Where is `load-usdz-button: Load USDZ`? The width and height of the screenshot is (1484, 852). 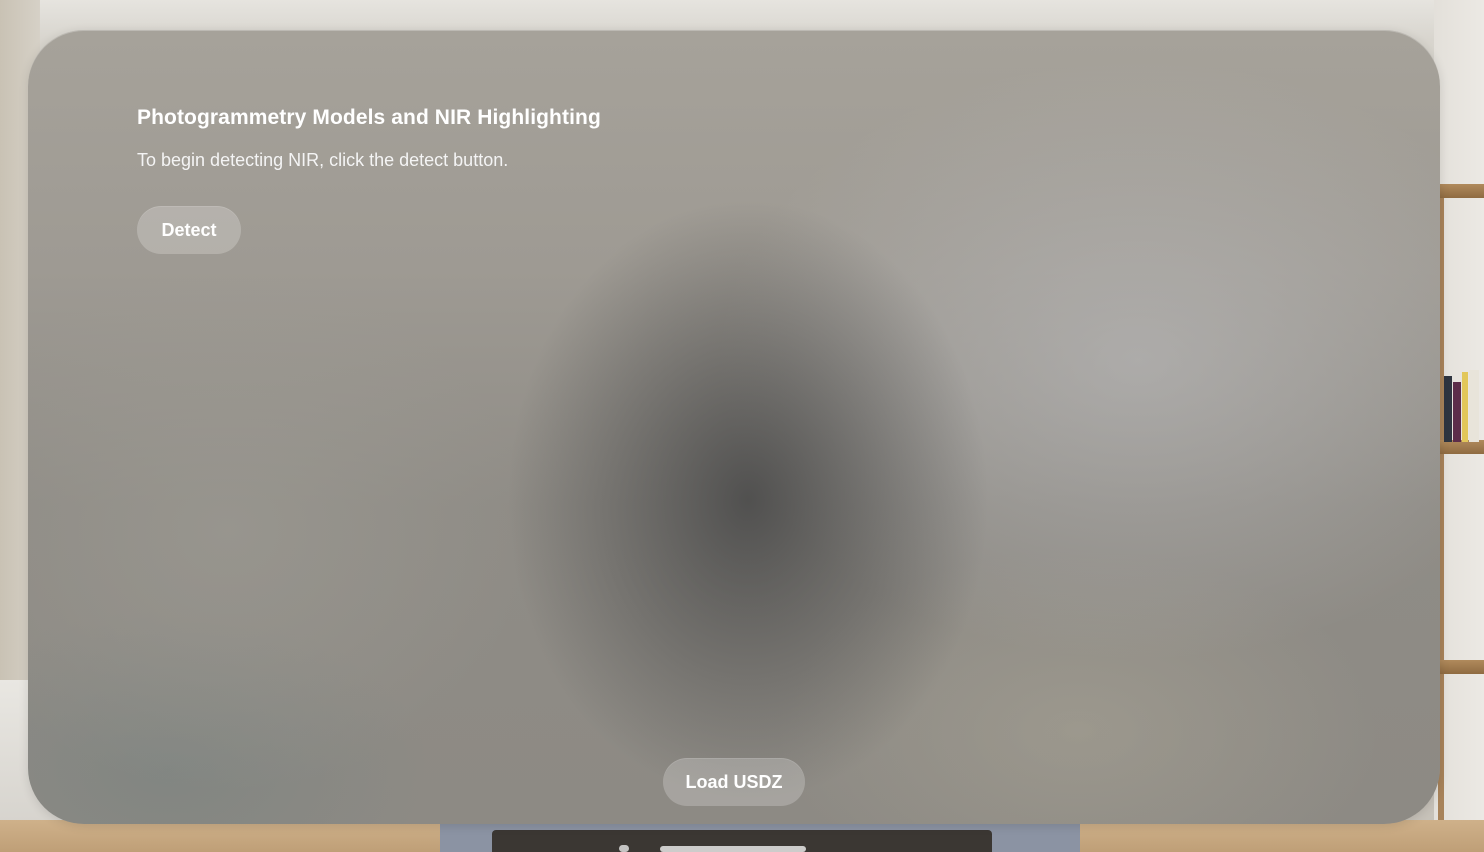 load-usdz-button: Load USDZ is located at coordinates (734, 782).